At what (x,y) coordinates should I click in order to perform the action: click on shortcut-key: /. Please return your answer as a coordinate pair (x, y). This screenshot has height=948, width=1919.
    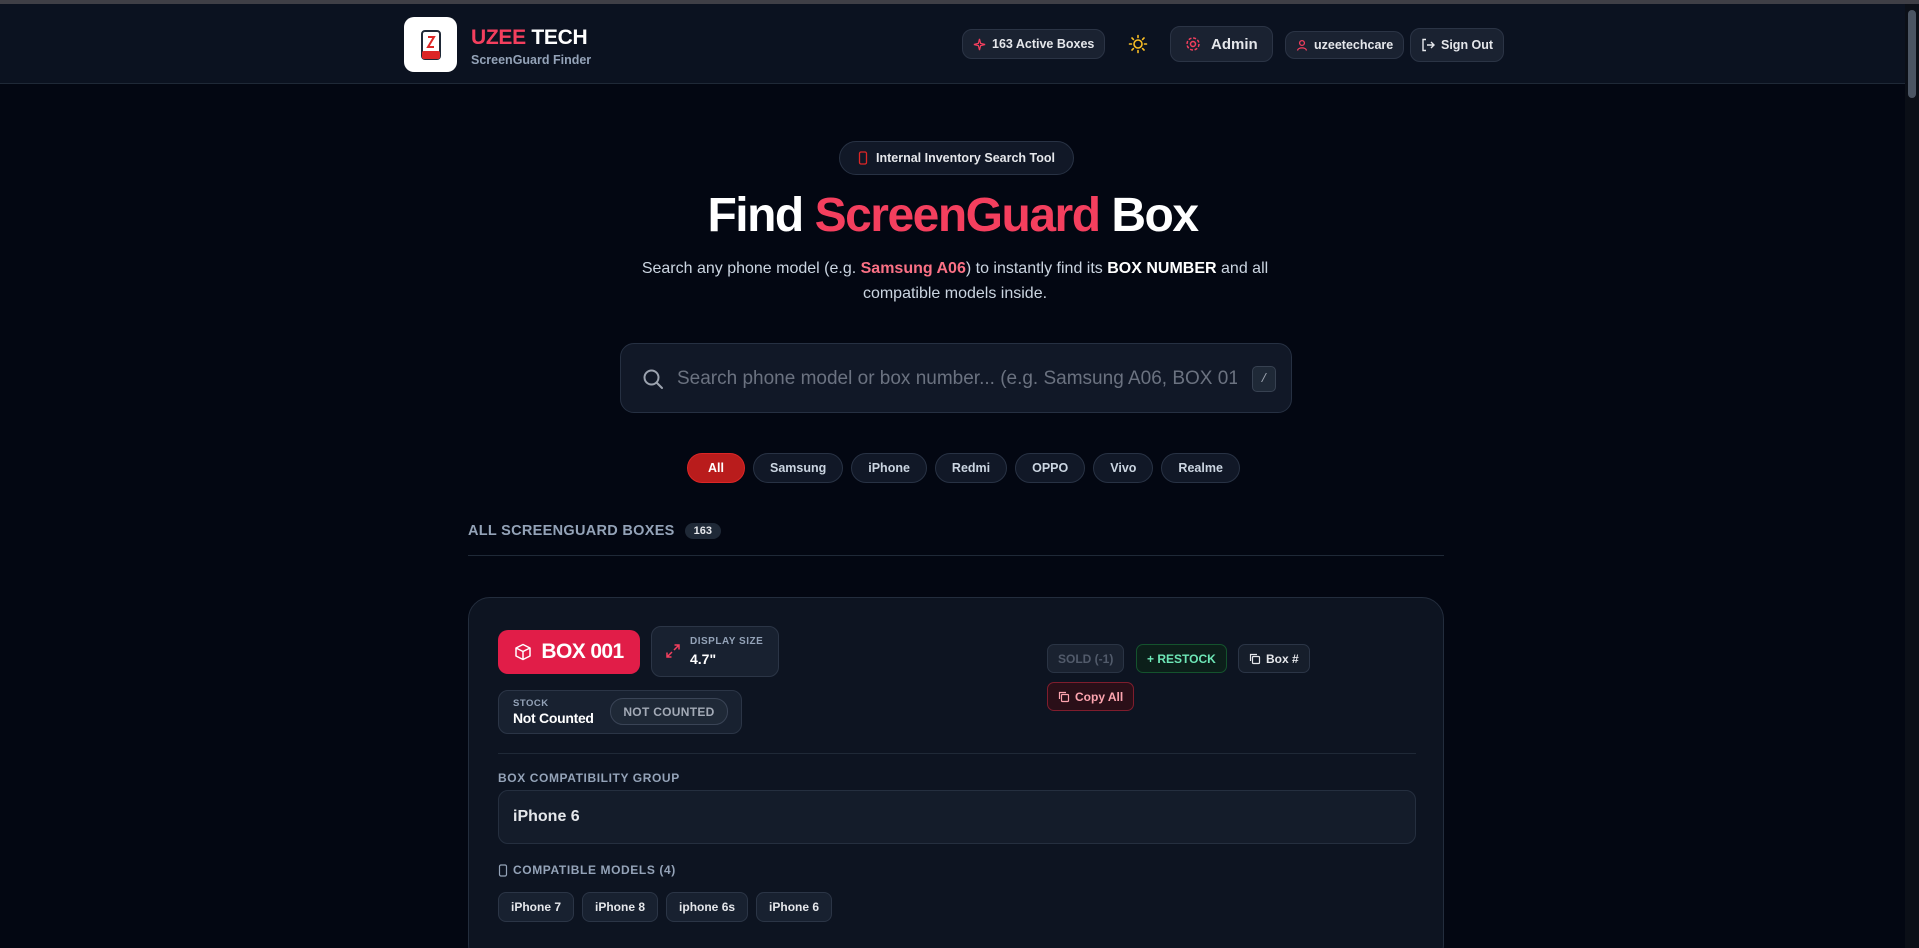
    Looking at the image, I should click on (1264, 379).